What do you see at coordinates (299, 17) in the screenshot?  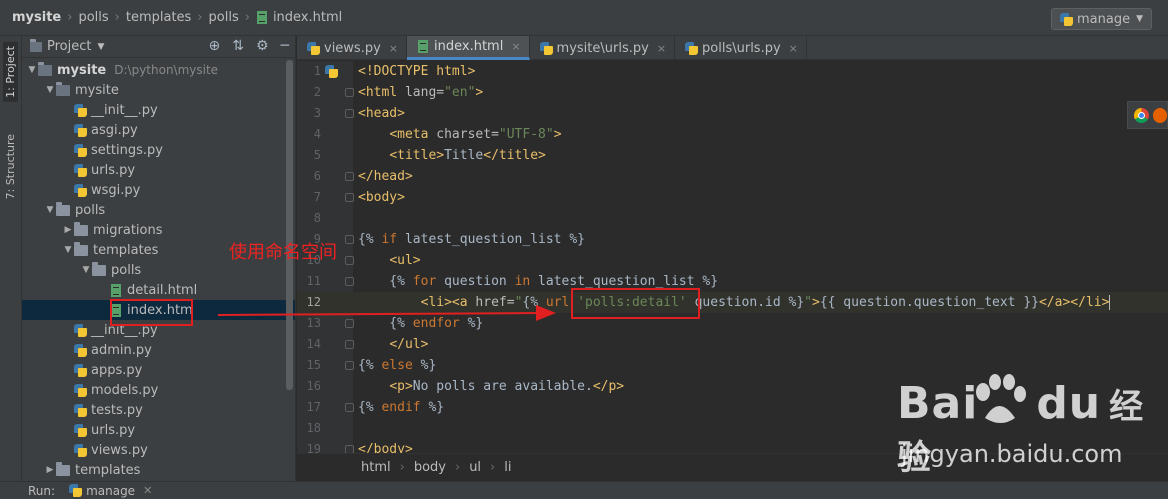 I see `breadcrumb-item-index-html: index.html` at bounding box center [299, 17].